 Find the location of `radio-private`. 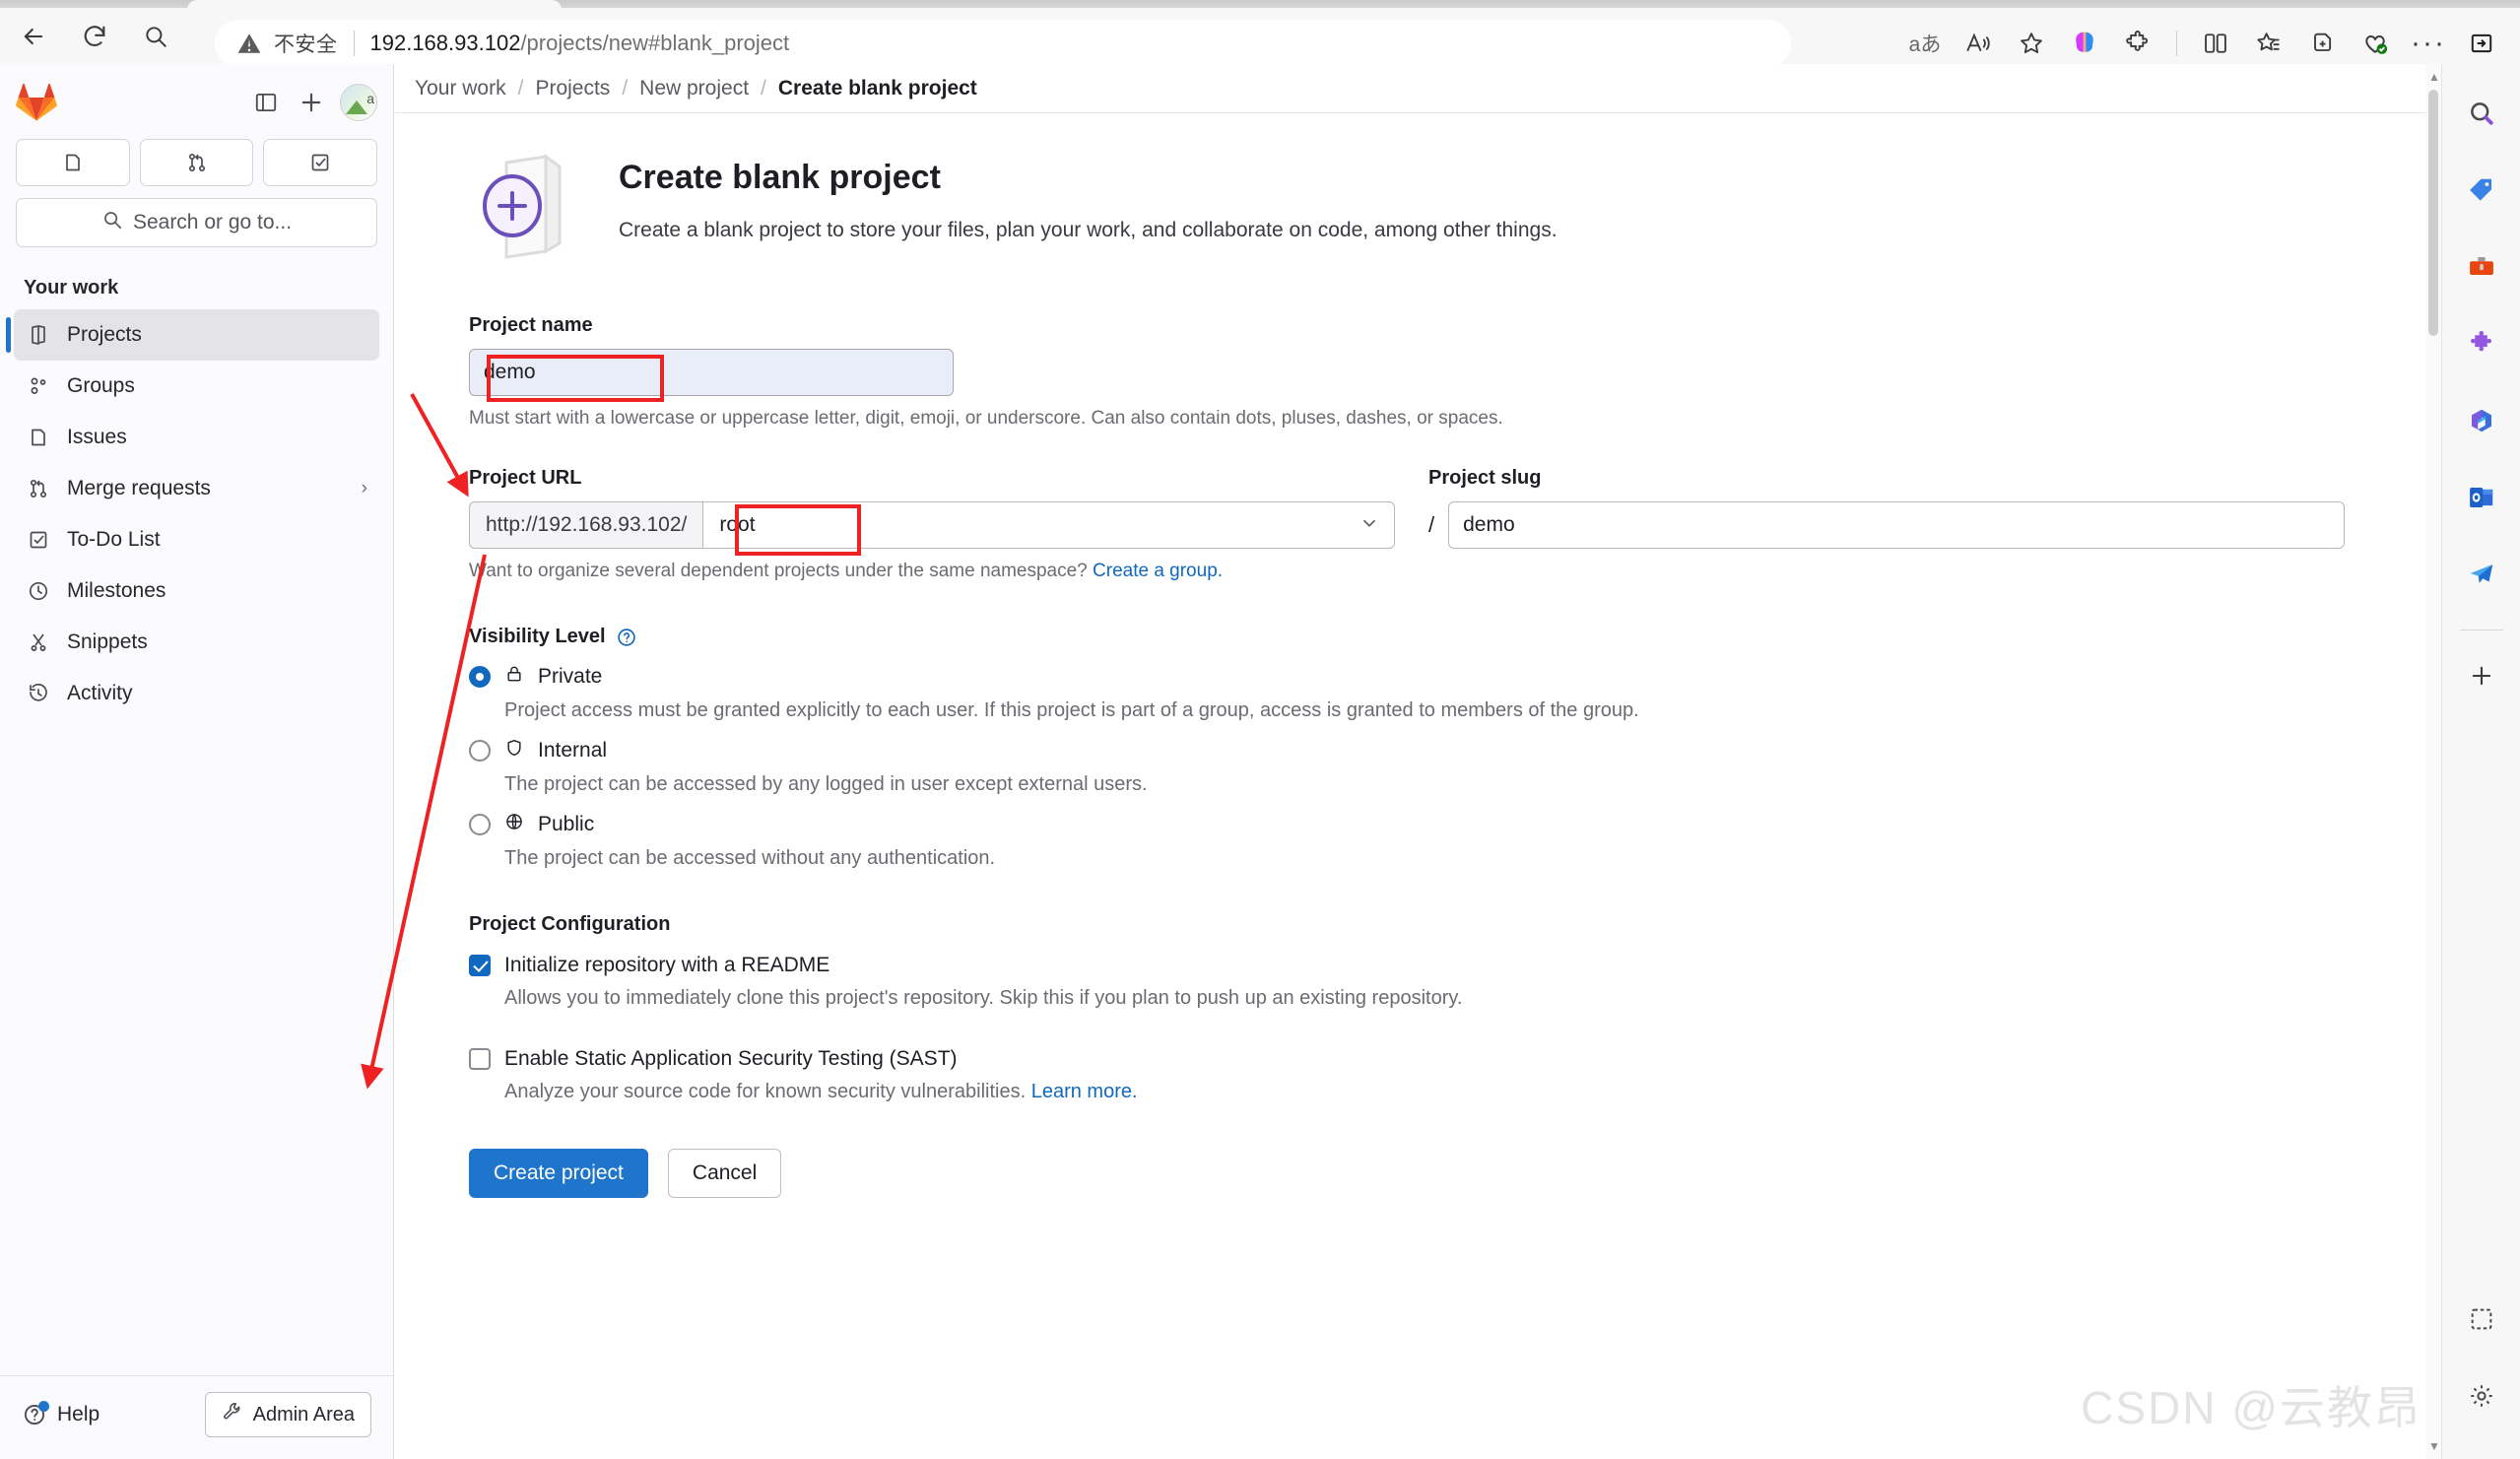

radio-private is located at coordinates (480, 677).